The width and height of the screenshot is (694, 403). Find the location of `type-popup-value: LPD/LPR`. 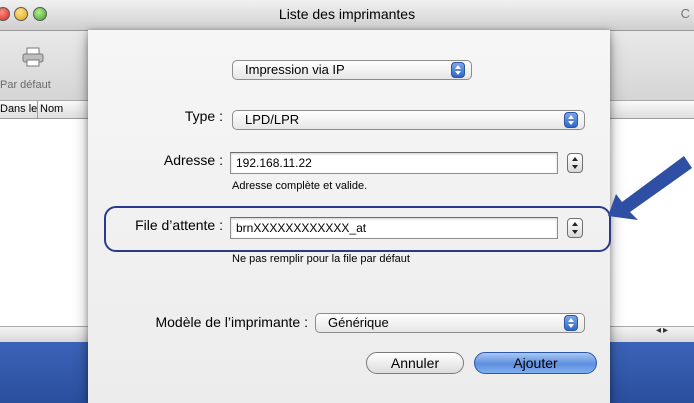

type-popup-value: LPD/LPR is located at coordinates (272, 119).